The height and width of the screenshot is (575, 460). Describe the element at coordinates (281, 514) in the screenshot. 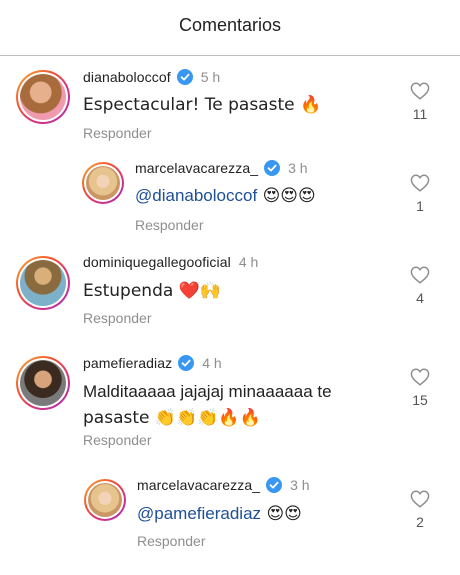

I see `comment-text: 😍😍` at that location.